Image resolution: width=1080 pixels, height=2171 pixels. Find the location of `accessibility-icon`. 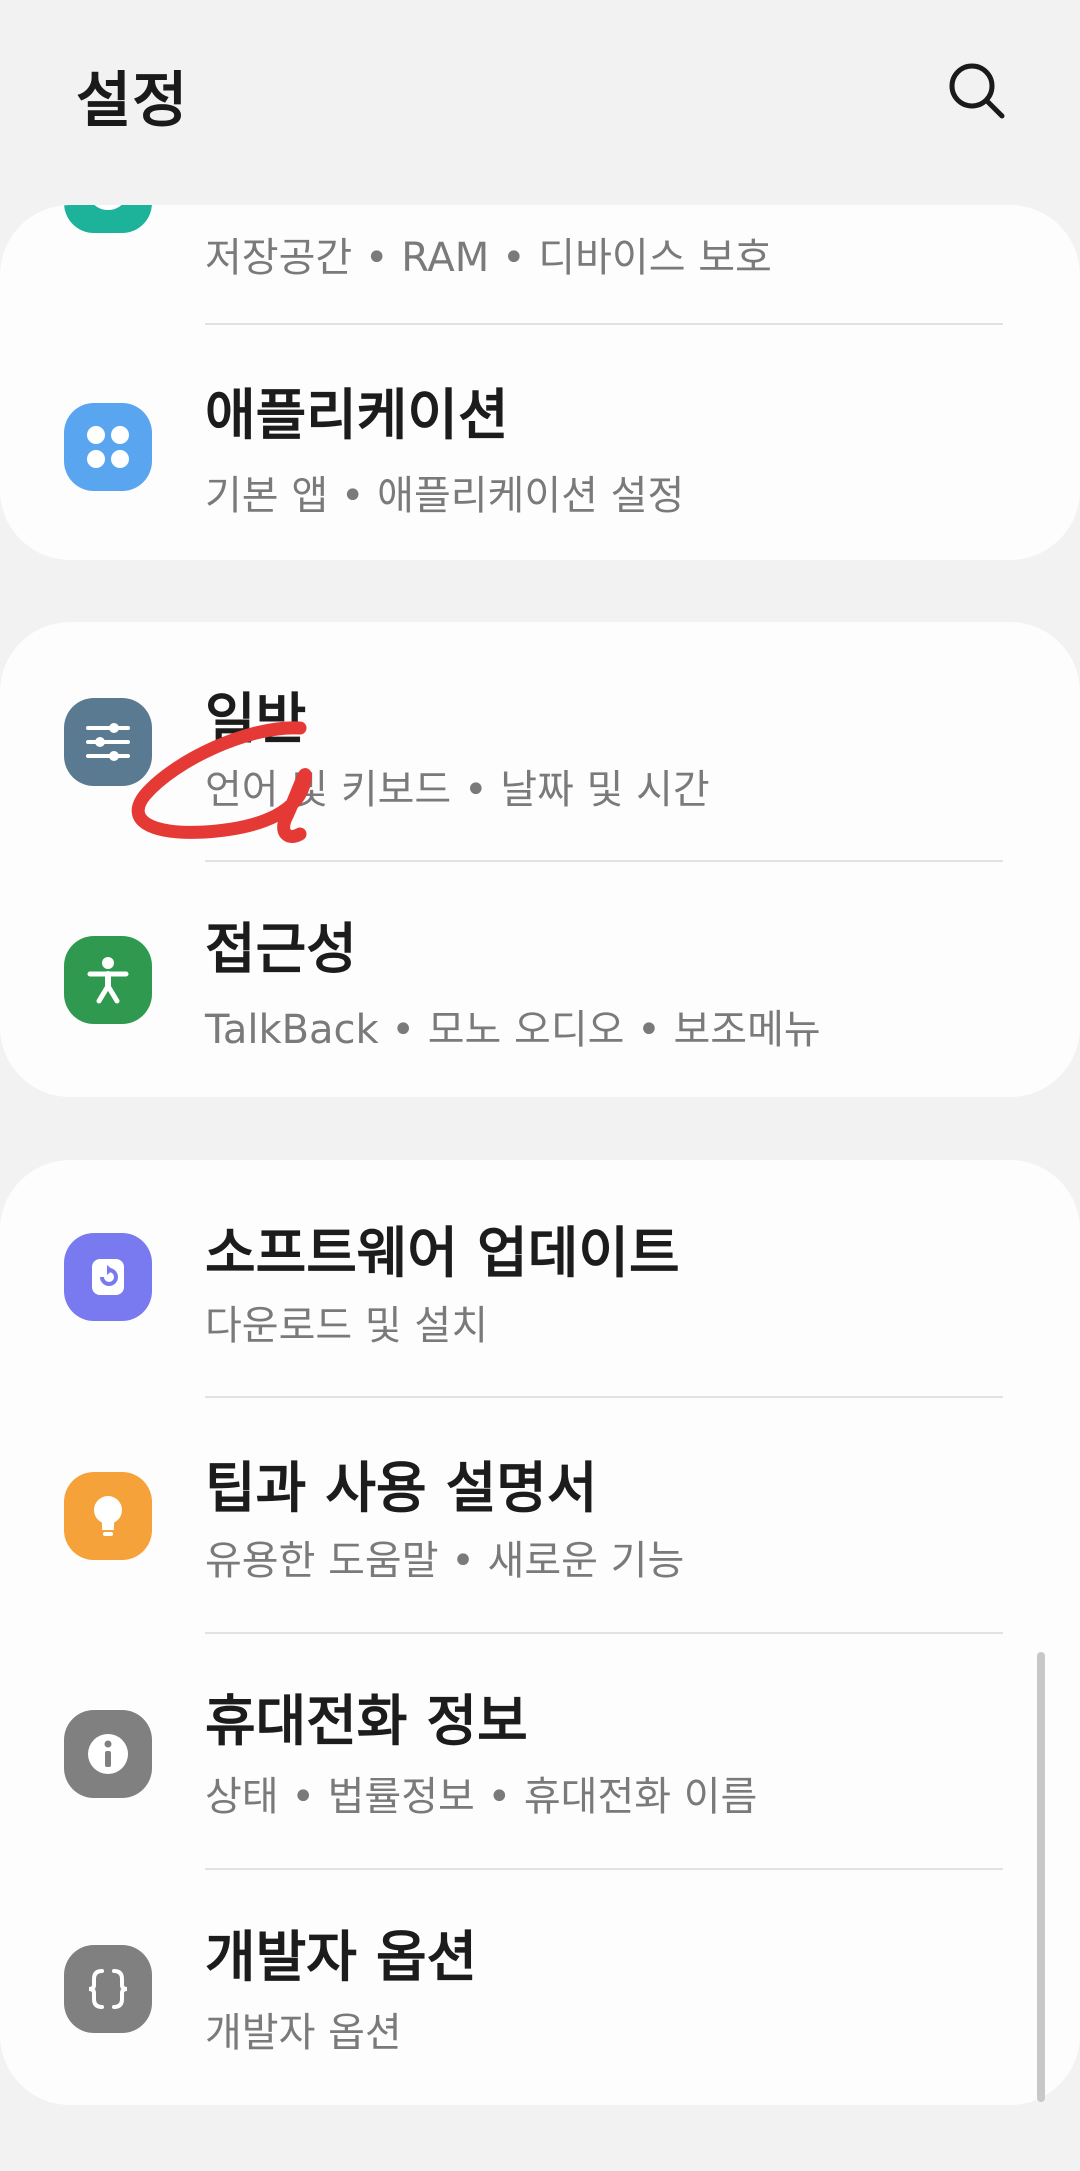

accessibility-icon is located at coordinates (108, 980).